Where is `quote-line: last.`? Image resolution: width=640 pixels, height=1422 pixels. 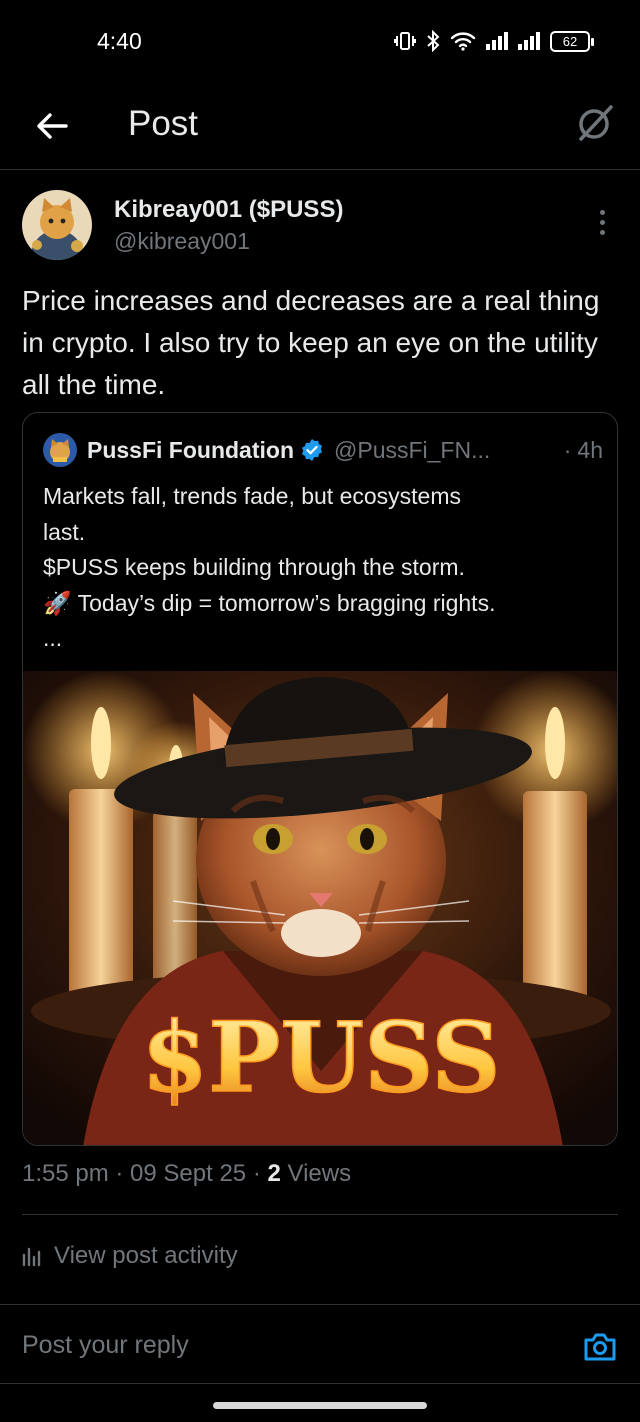
quote-line: last. is located at coordinates (64, 531).